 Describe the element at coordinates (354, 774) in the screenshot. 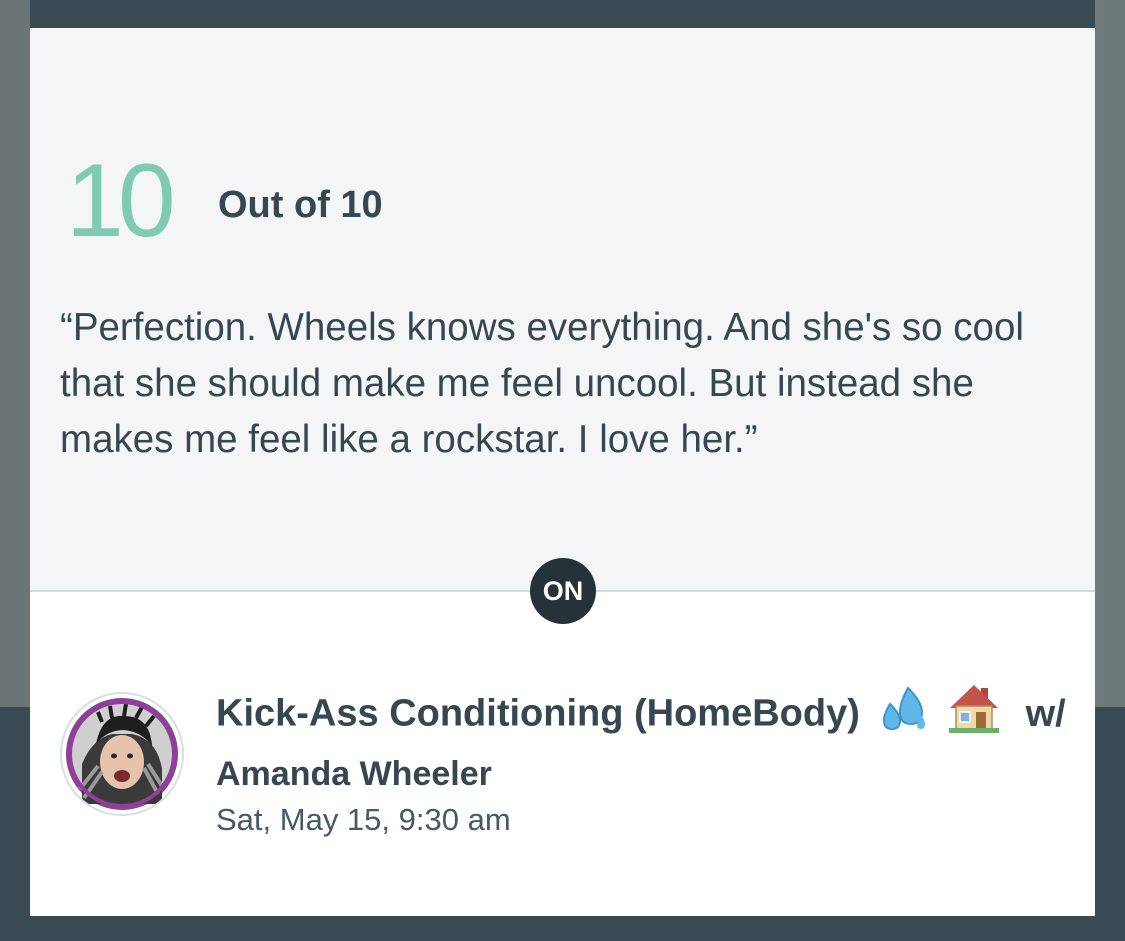

I see `instructor-name: Amanda Wheeler` at that location.